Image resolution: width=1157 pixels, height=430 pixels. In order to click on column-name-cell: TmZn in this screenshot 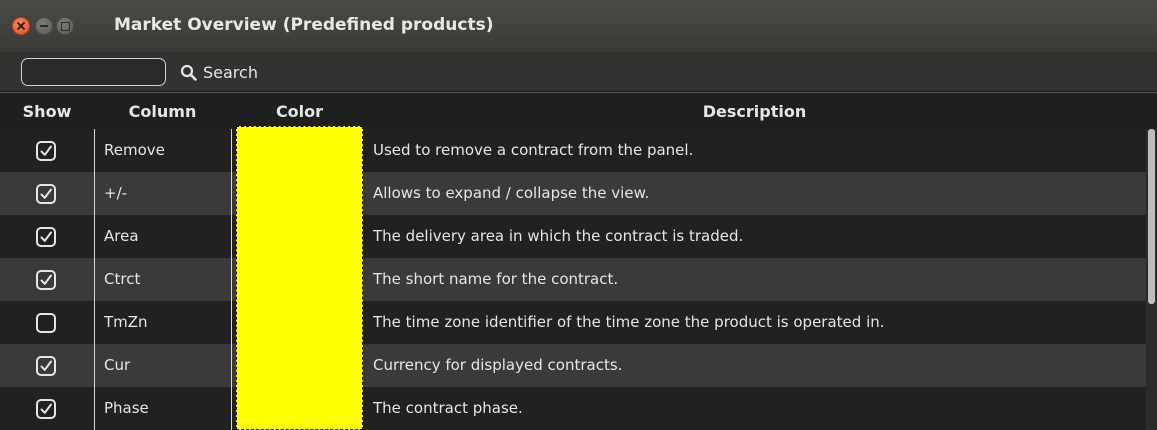, I will do `click(126, 322)`.